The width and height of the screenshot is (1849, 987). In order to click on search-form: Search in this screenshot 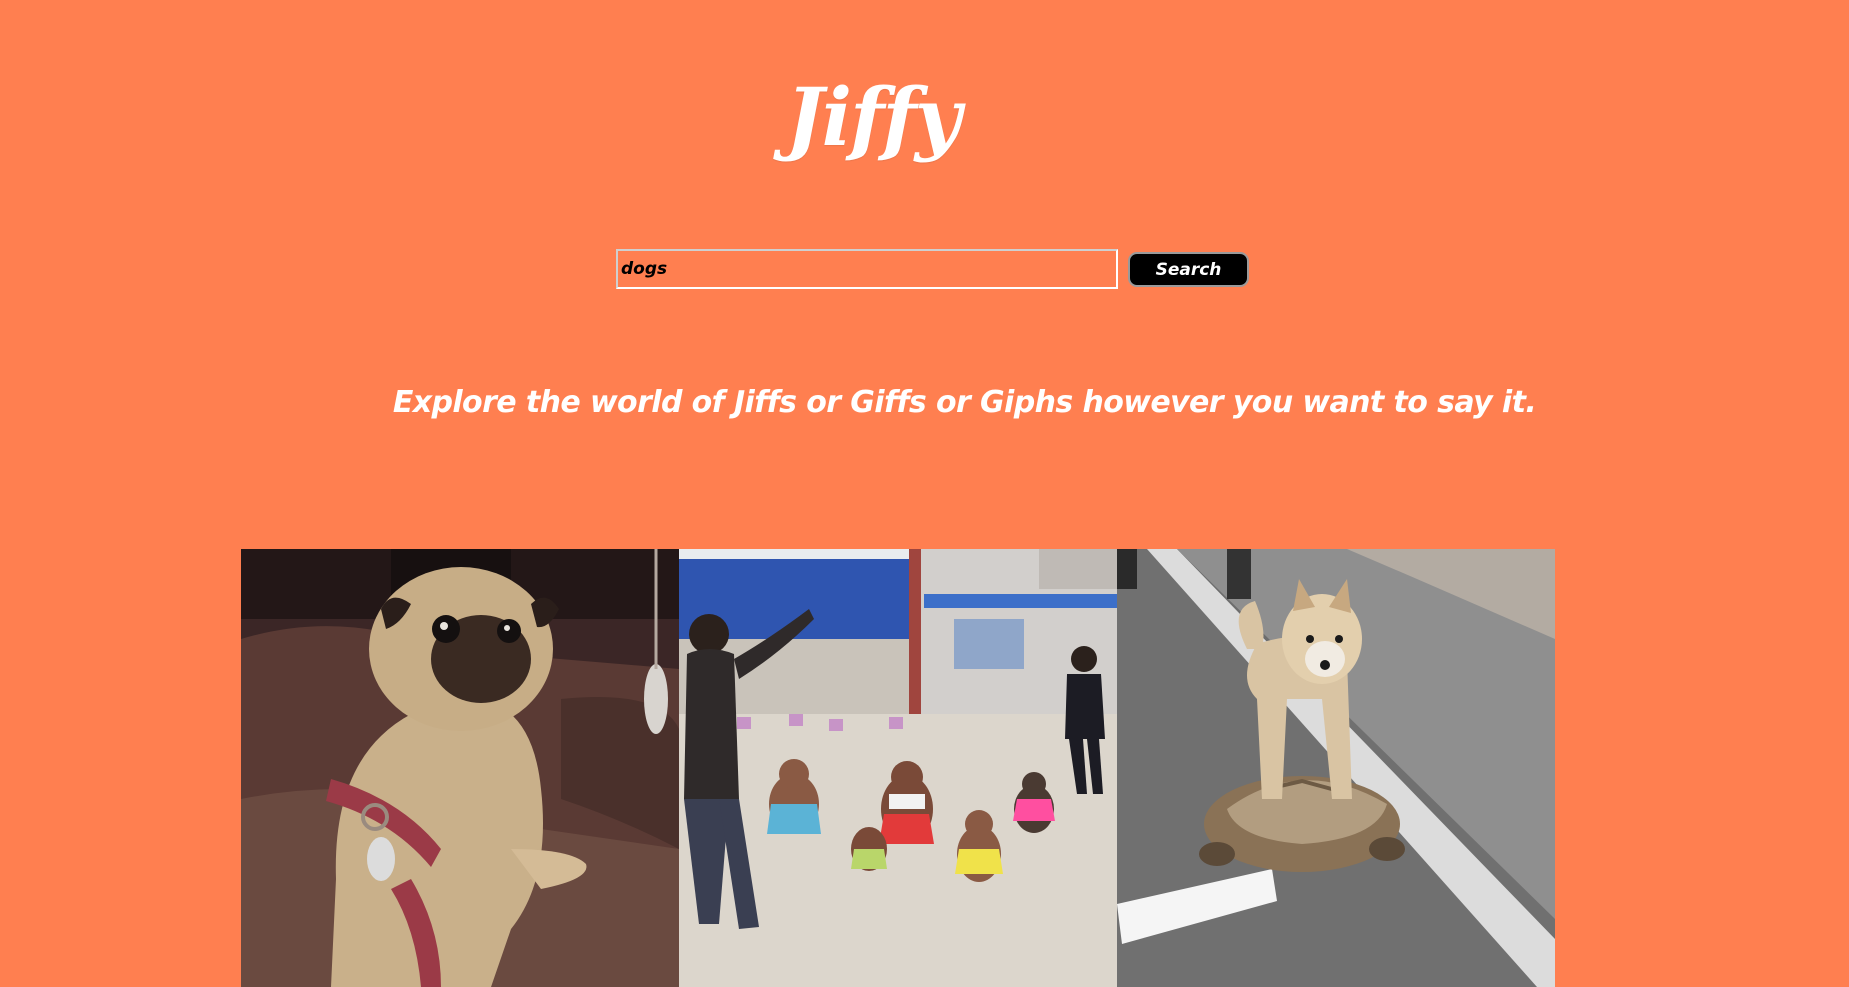, I will do `click(933, 270)`.